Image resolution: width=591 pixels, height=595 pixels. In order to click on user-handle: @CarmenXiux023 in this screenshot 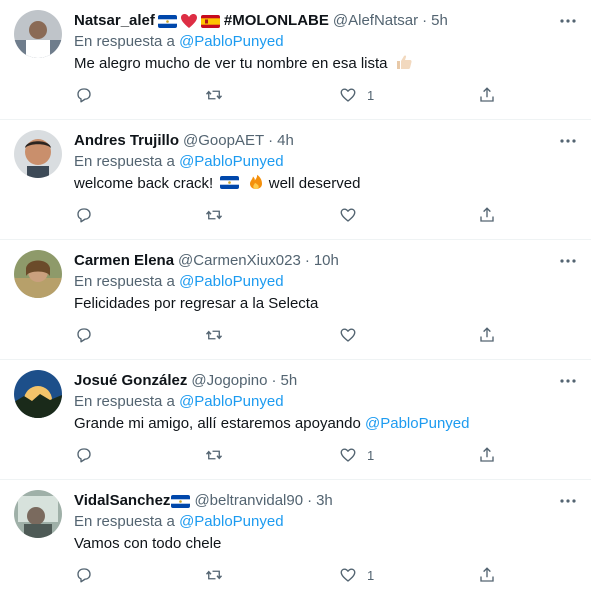, I will do `click(239, 261)`.